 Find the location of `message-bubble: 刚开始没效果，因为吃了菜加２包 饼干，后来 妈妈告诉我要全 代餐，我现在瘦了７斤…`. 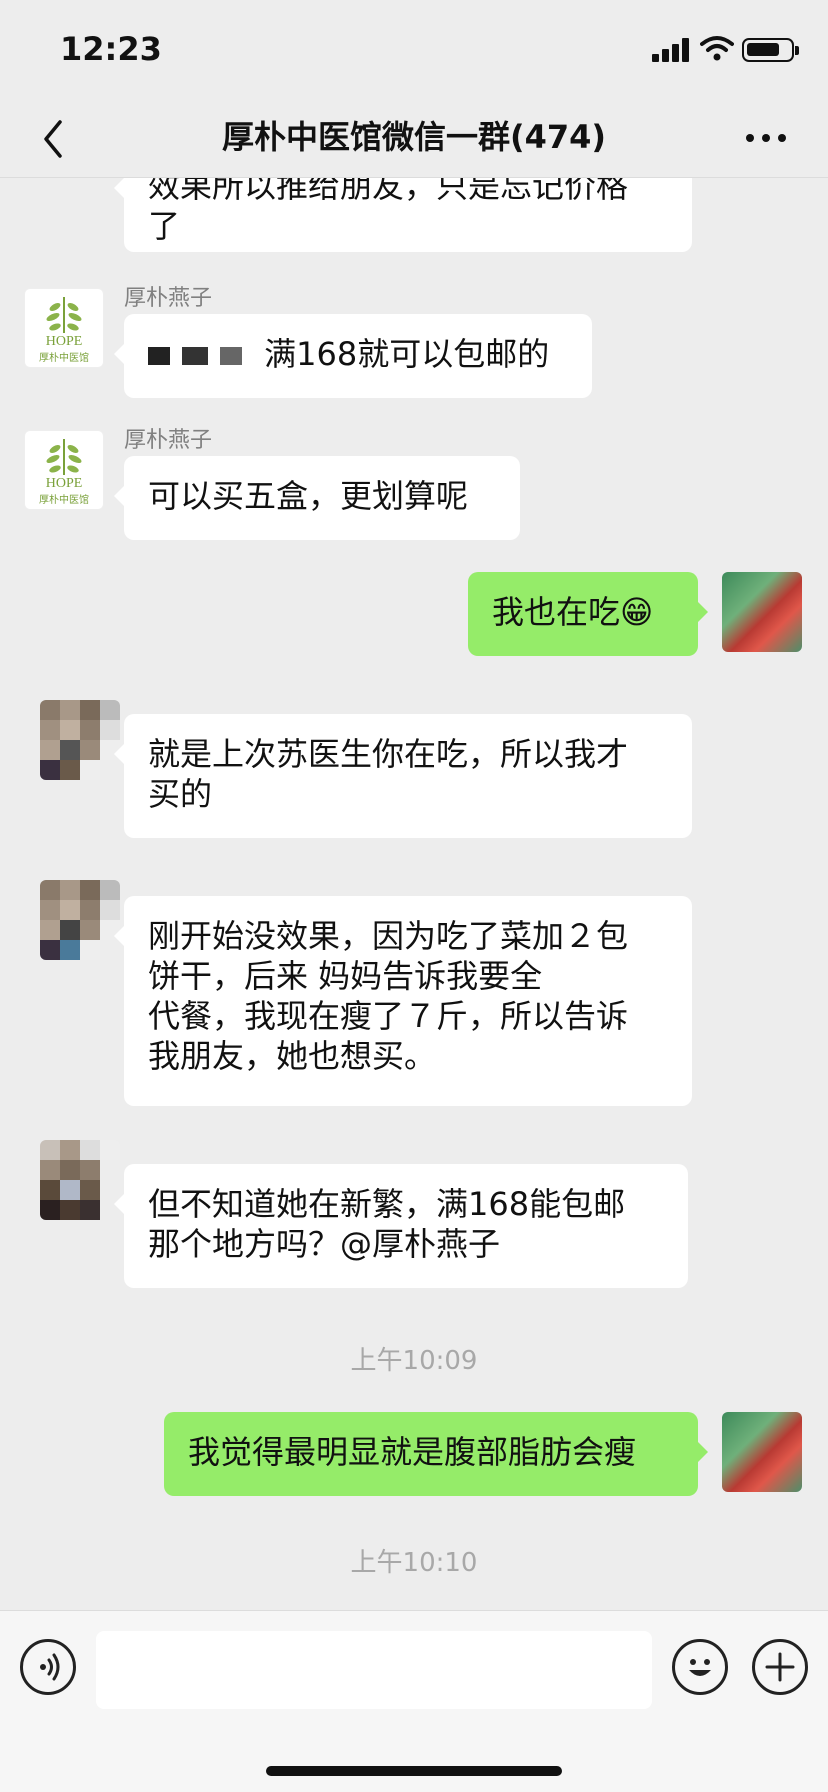

message-bubble: 刚开始没效果，因为吃了菜加２包 饼干，后来 妈妈告诉我要全 代餐，我现在瘦了７斤… is located at coordinates (403, 1001).